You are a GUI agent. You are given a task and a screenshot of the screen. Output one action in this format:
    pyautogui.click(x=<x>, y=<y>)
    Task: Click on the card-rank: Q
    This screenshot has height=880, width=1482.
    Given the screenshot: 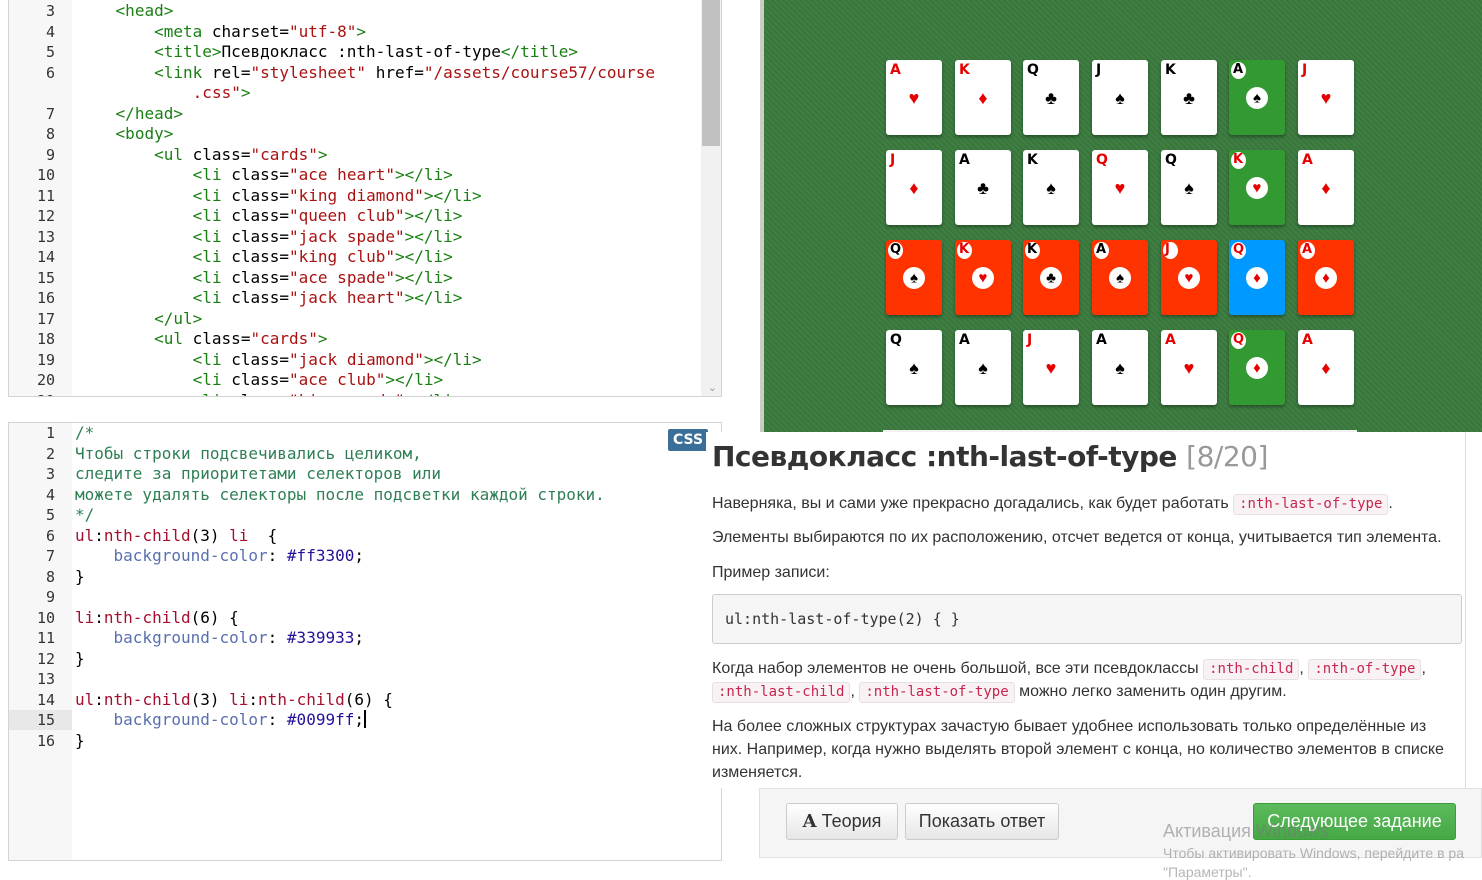 What is the action you would take?
    pyautogui.click(x=1239, y=249)
    